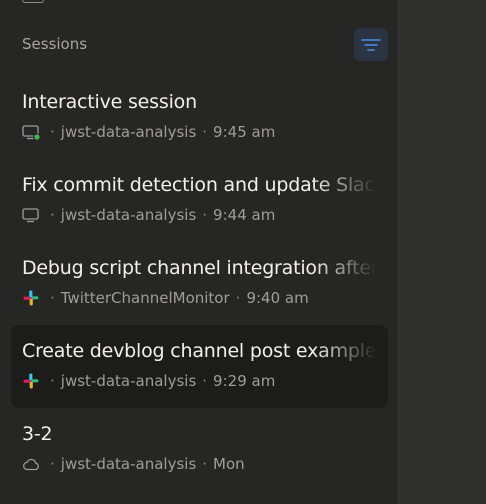 This screenshot has width=486, height=504. I want to click on filter-button, so click(371, 44).